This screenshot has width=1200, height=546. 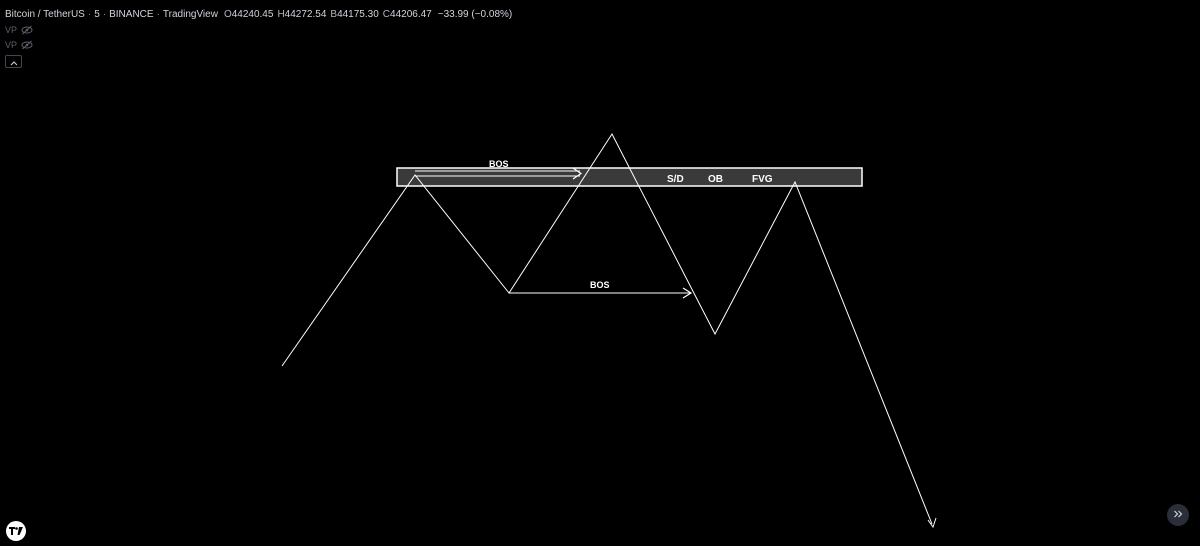 What do you see at coordinates (499, 164) in the screenshot?
I see `bos-label-1: BOS` at bounding box center [499, 164].